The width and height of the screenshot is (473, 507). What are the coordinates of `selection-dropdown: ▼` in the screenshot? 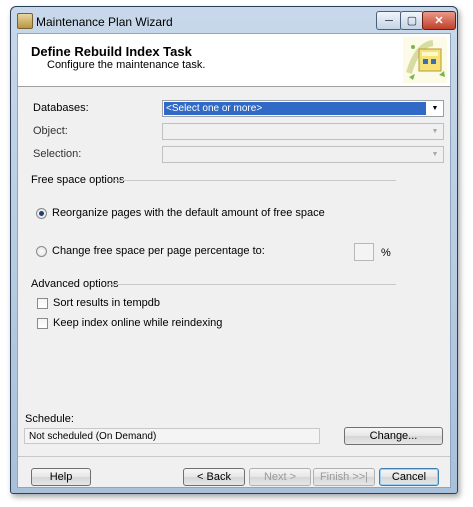 It's located at (303, 154).